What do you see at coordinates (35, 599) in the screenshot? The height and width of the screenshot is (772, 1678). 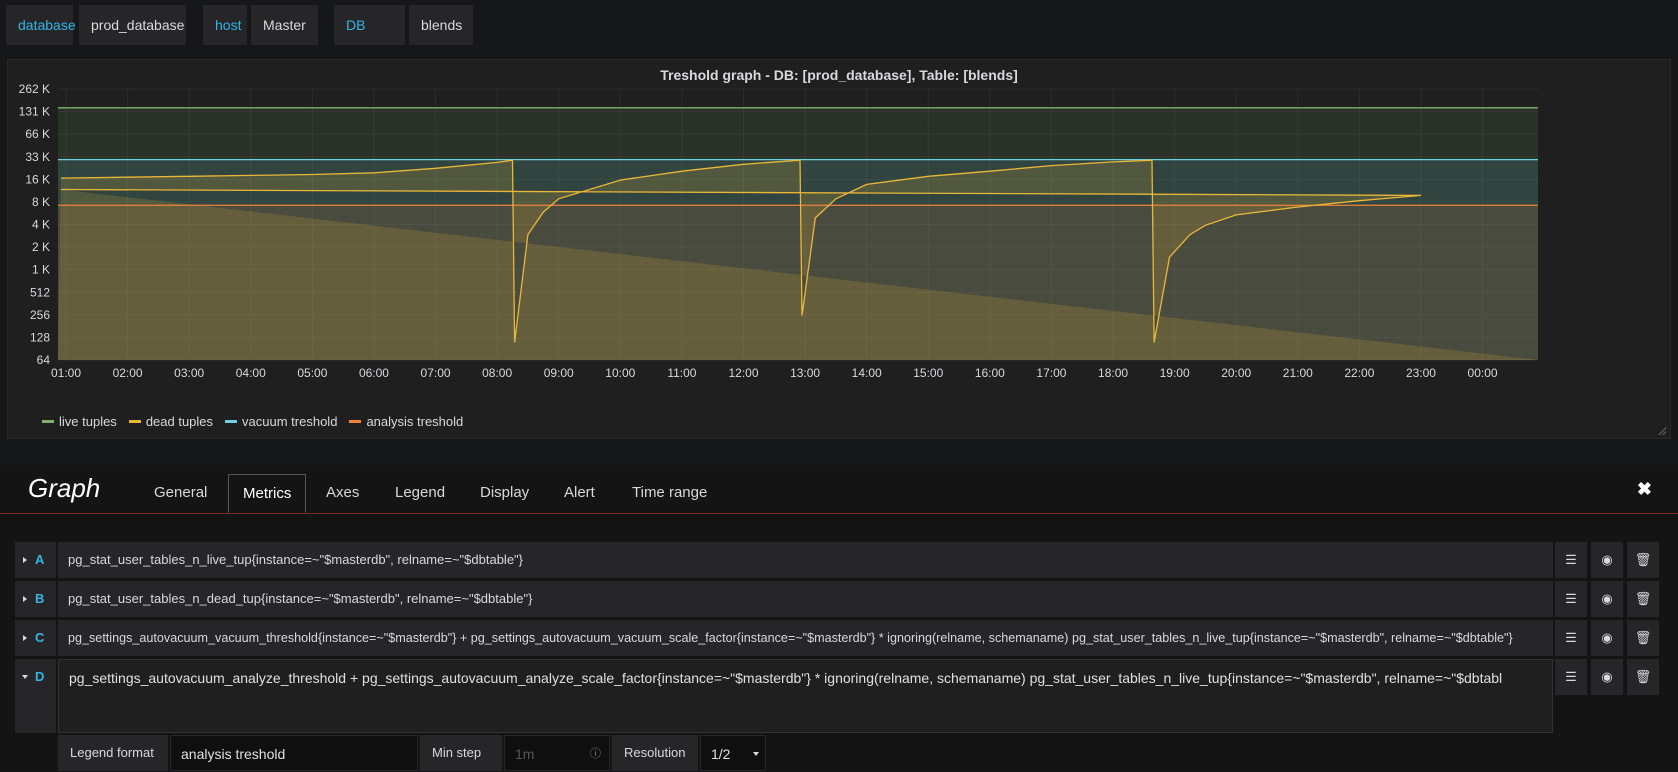 I see `query-ref-toggle: B` at bounding box center [35, 599].